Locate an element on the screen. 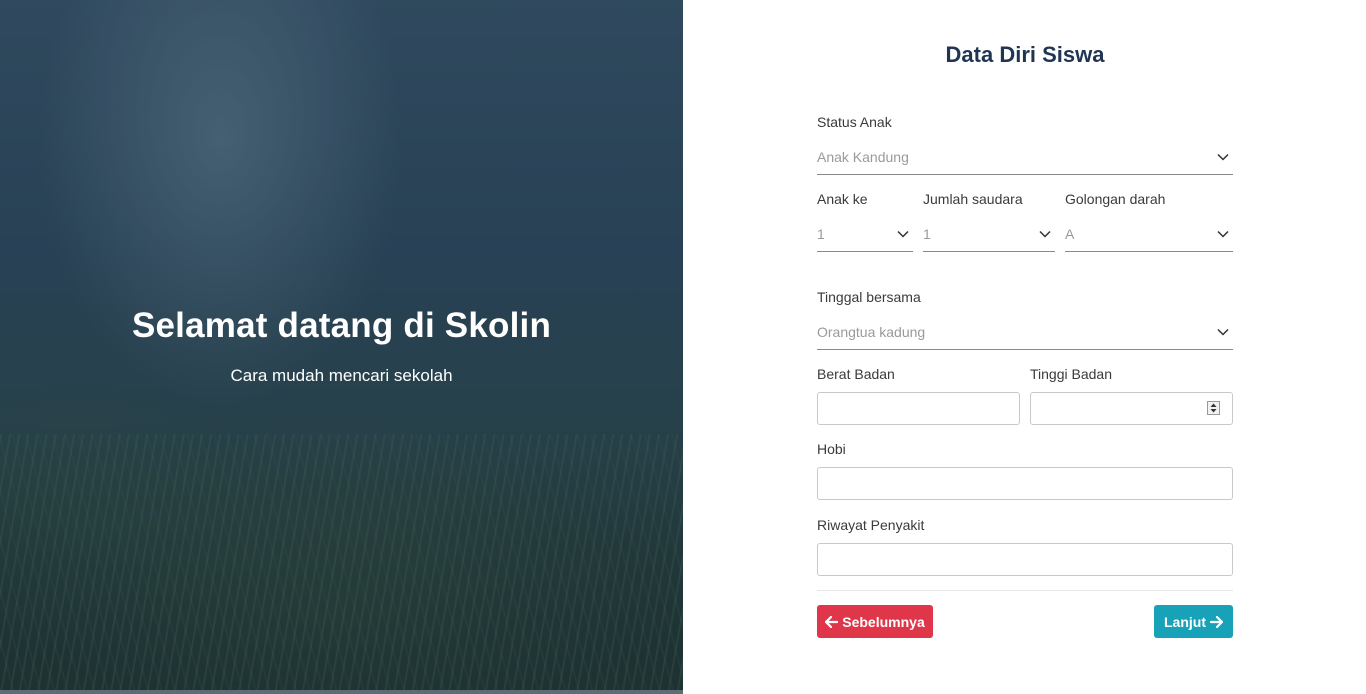 This screenshot has width=1366, height=694. hero-title: Selamat datang di Skolin is located at coordinates (341, 325).